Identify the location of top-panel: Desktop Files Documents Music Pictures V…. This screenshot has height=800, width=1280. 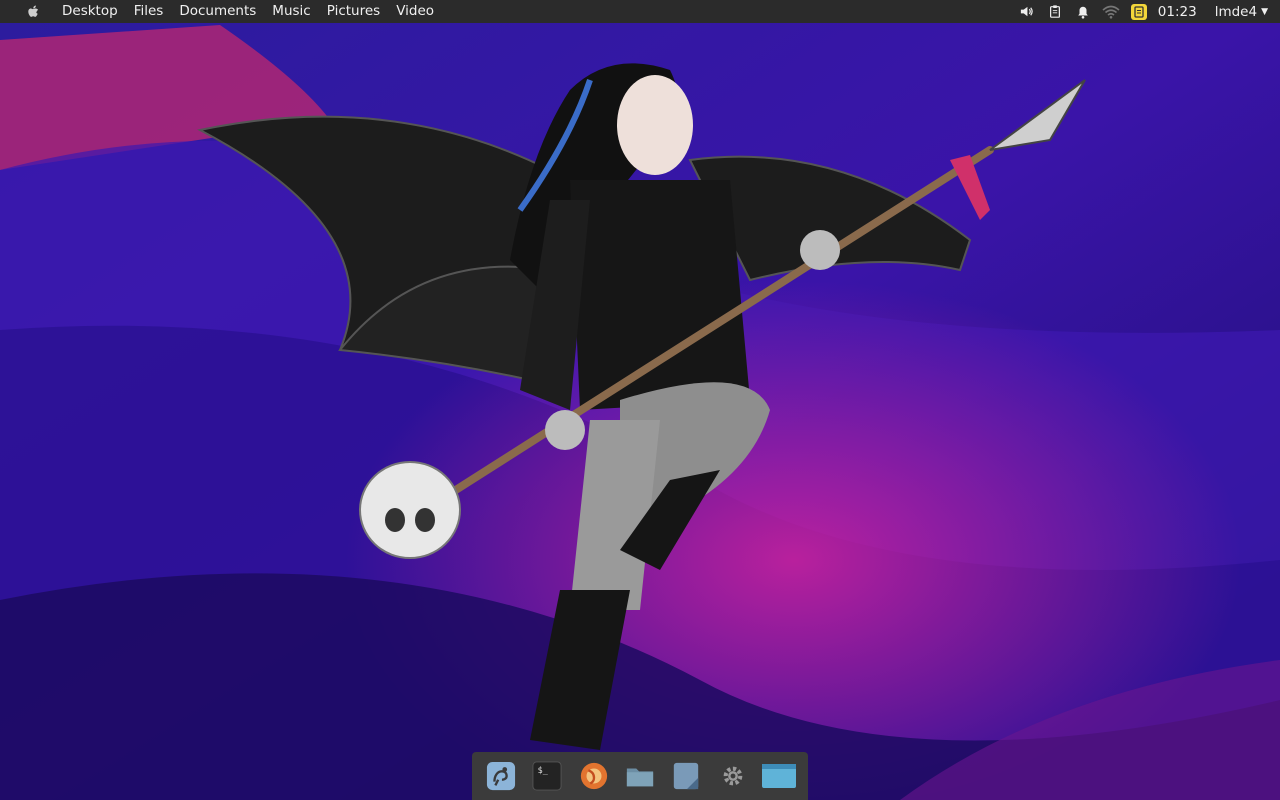
(640, 11).